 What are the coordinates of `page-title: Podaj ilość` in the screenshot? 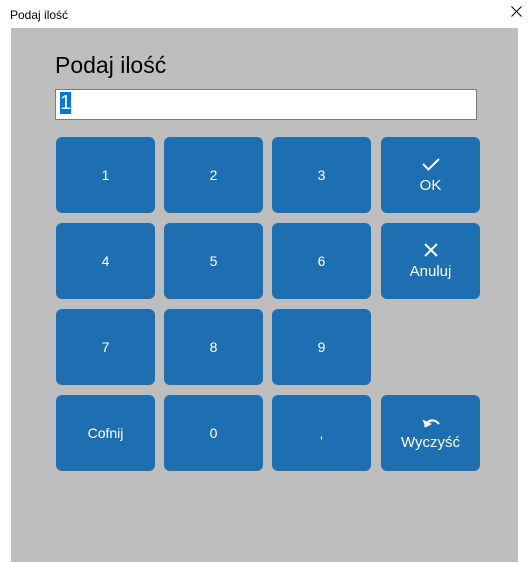 It's located at (111, 65).